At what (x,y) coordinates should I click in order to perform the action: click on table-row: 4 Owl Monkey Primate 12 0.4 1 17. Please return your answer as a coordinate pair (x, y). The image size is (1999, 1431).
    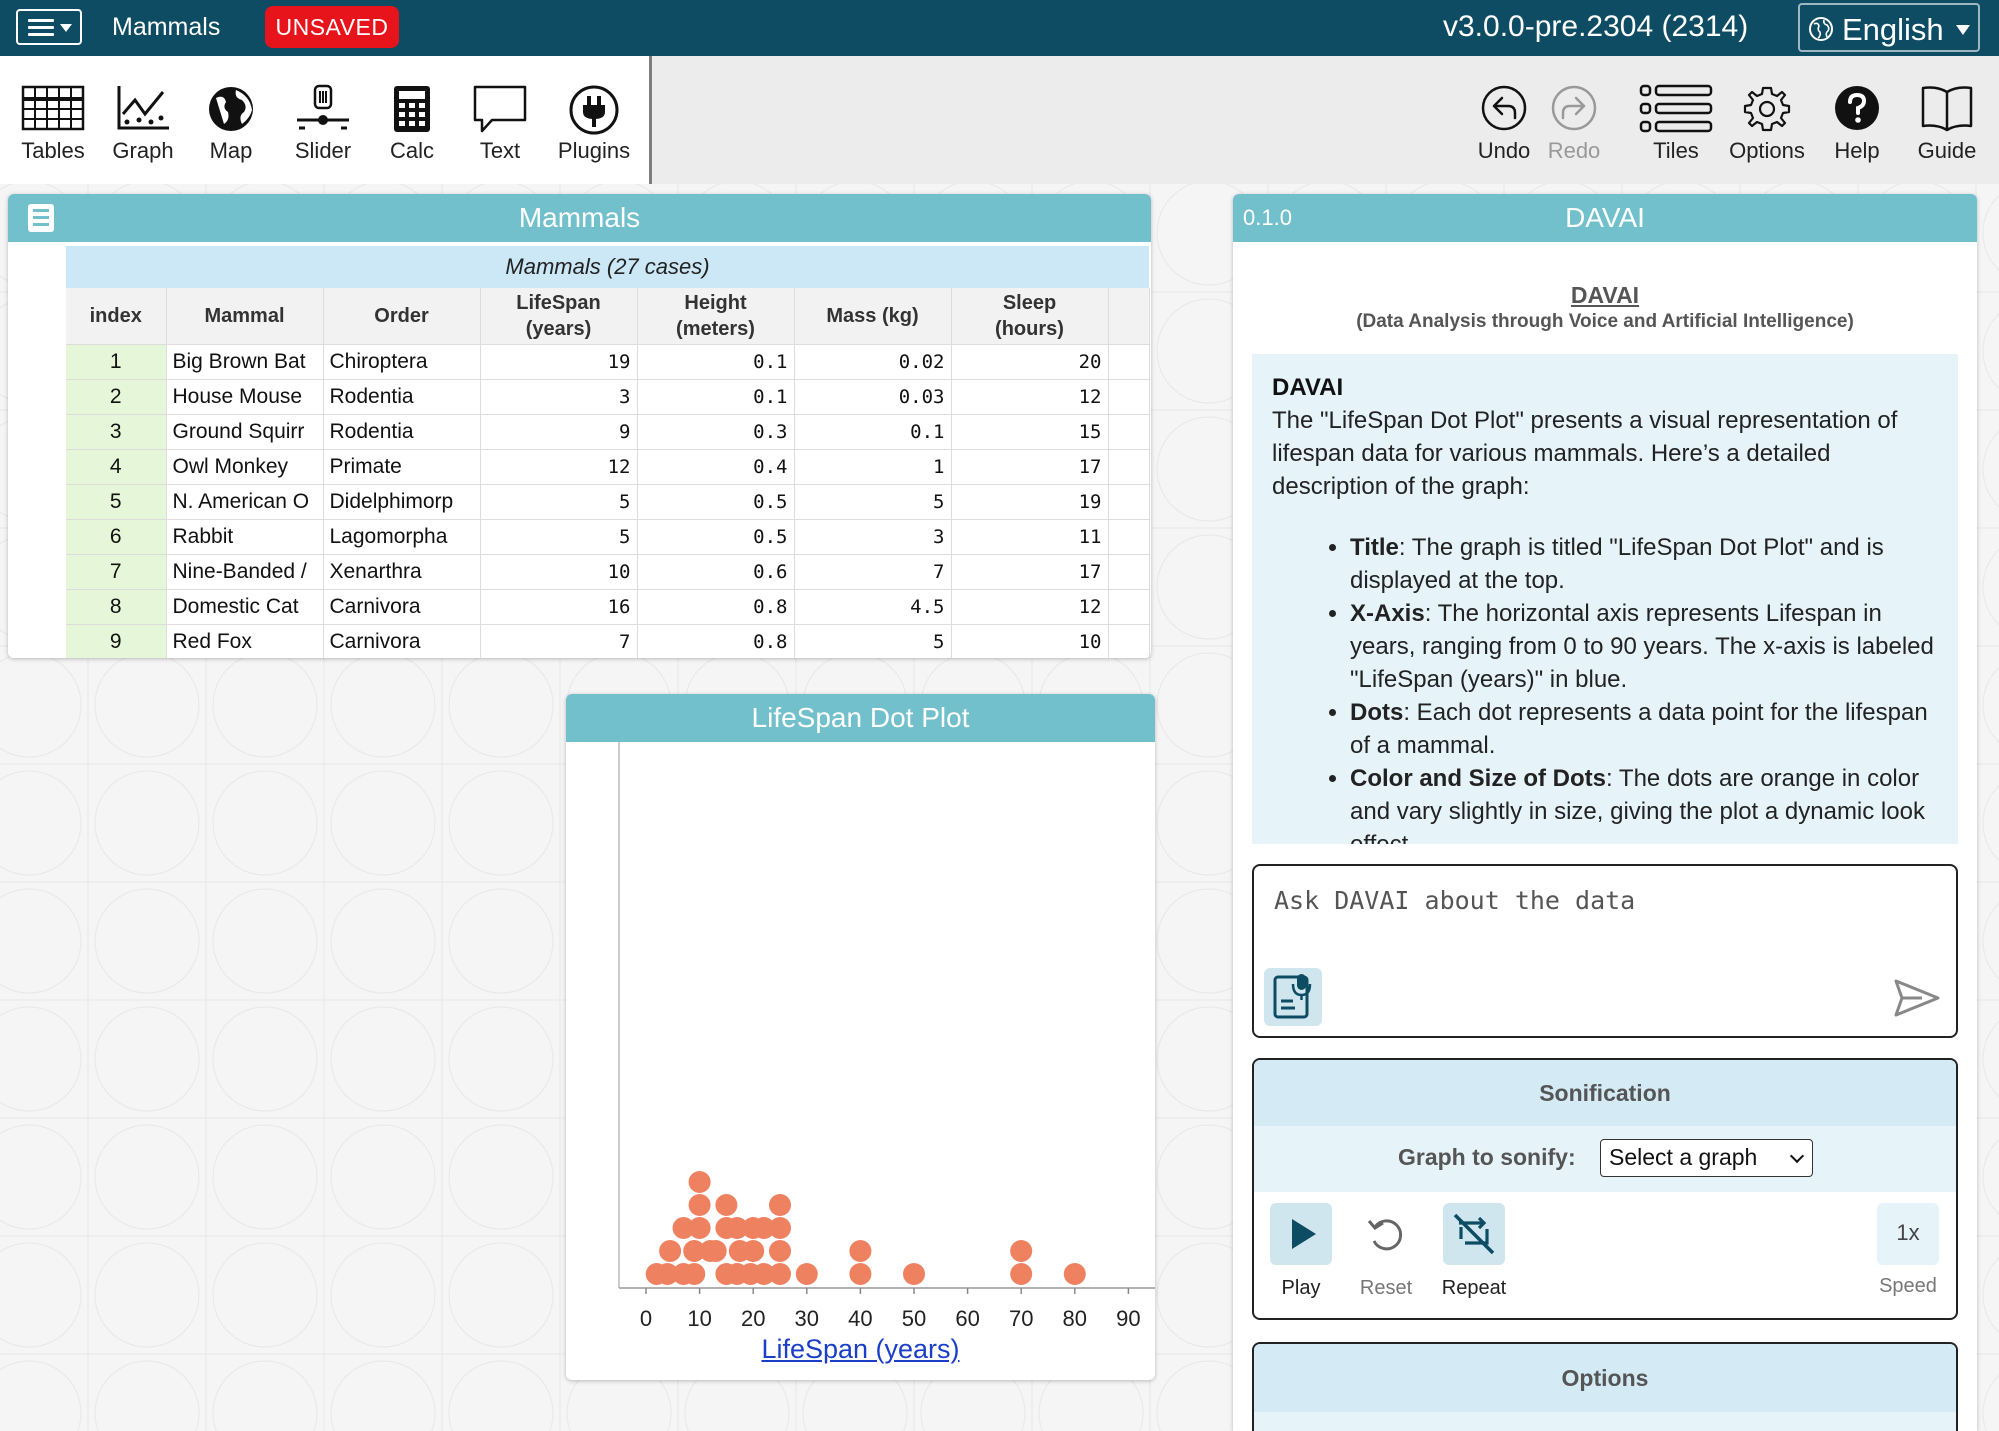
    Looking at the image, I should click on (608, 467).